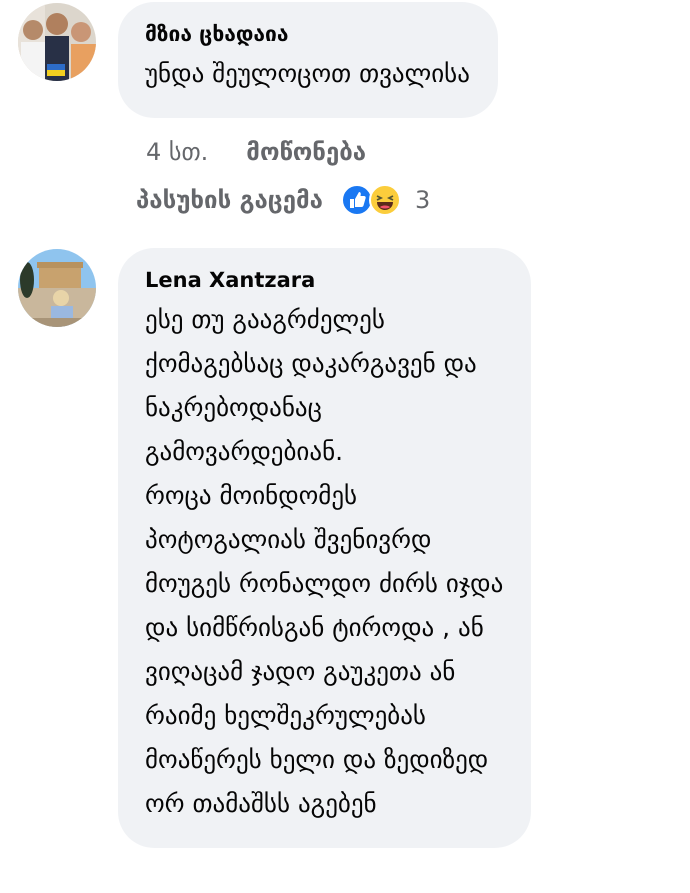  What do you see at coordinates (230, 280) in the screenshot?
I see `author-name: Lena Xantzara` at bounding box center [230, 280].